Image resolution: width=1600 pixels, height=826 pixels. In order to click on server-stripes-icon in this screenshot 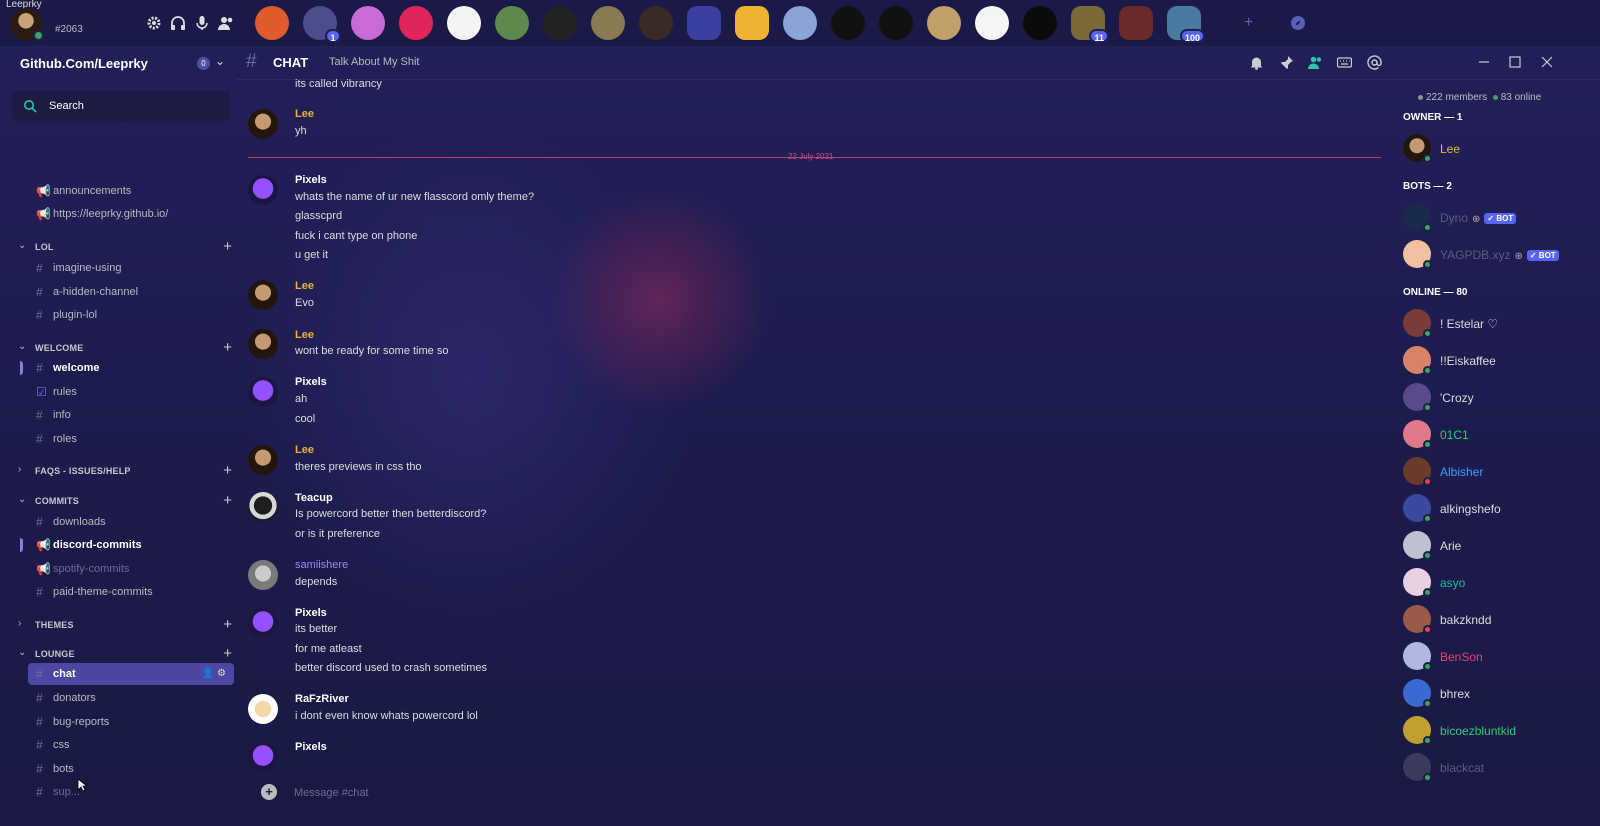, I will do `click(800, 23)`.